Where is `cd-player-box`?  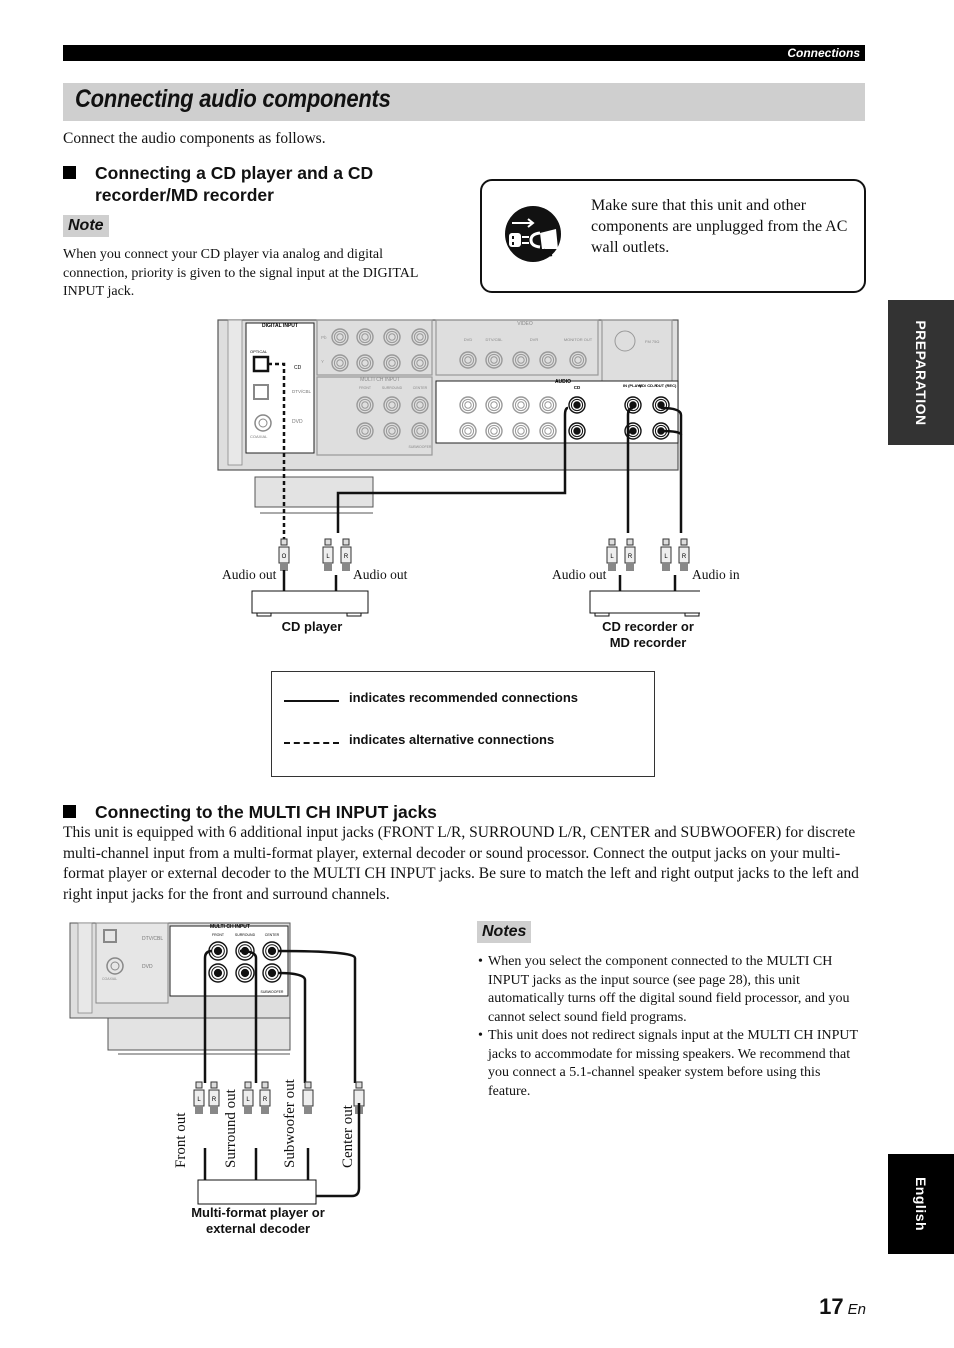 cd-player-box is located at coordinates (310, 602).